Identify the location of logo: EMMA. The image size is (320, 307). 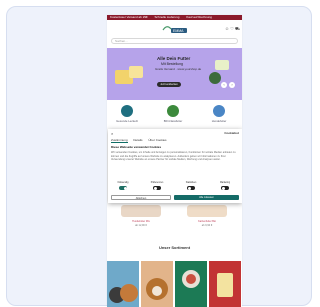
(174, 29).